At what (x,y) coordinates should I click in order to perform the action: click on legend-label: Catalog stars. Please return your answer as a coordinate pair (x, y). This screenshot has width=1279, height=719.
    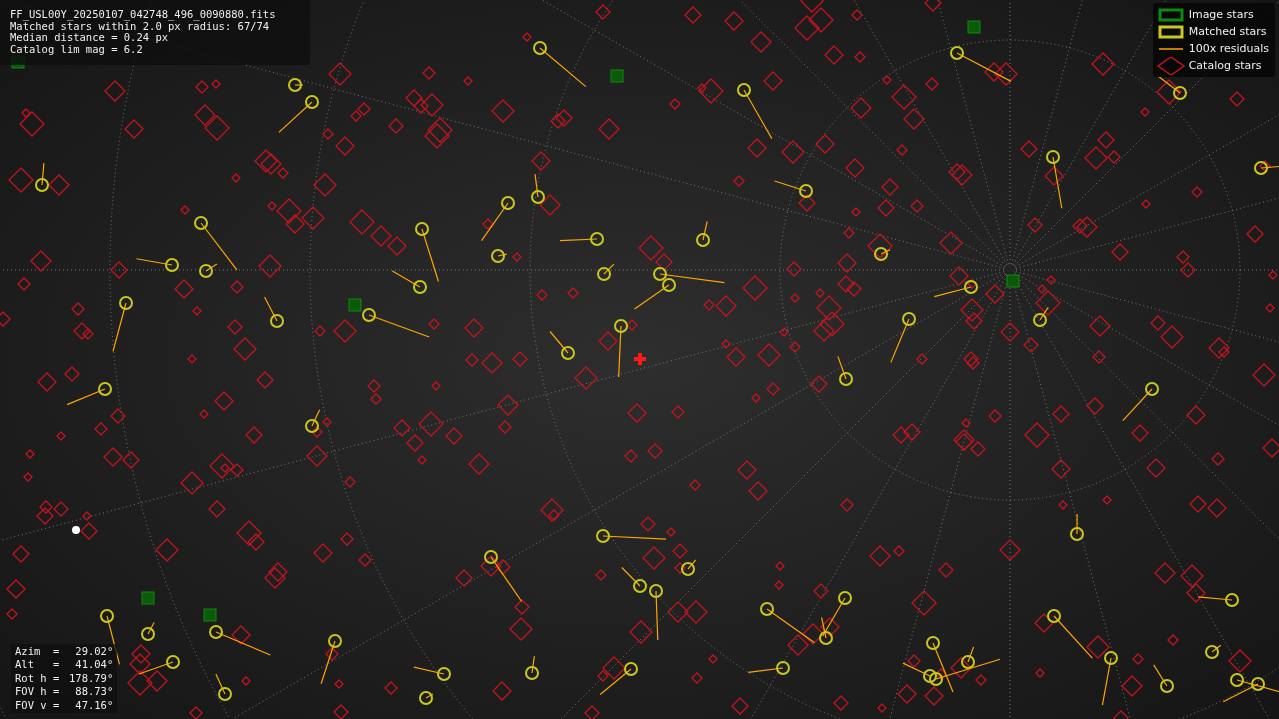
    Looking at the image, I should click on (1225, 65).